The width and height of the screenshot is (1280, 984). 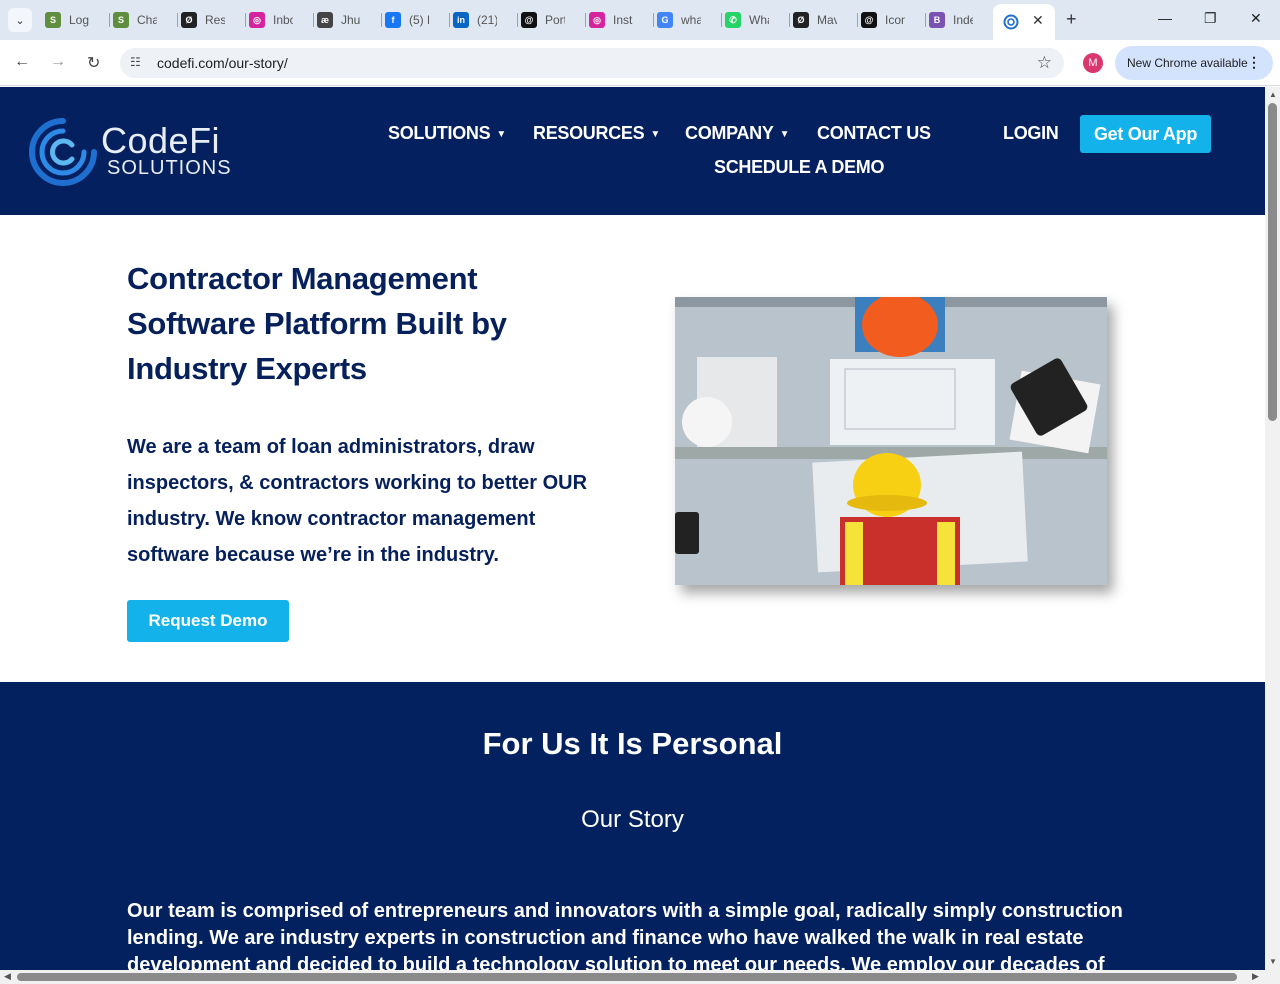 I want to click on scroll-right-icon: ▶, so click(x=1255, y=976).